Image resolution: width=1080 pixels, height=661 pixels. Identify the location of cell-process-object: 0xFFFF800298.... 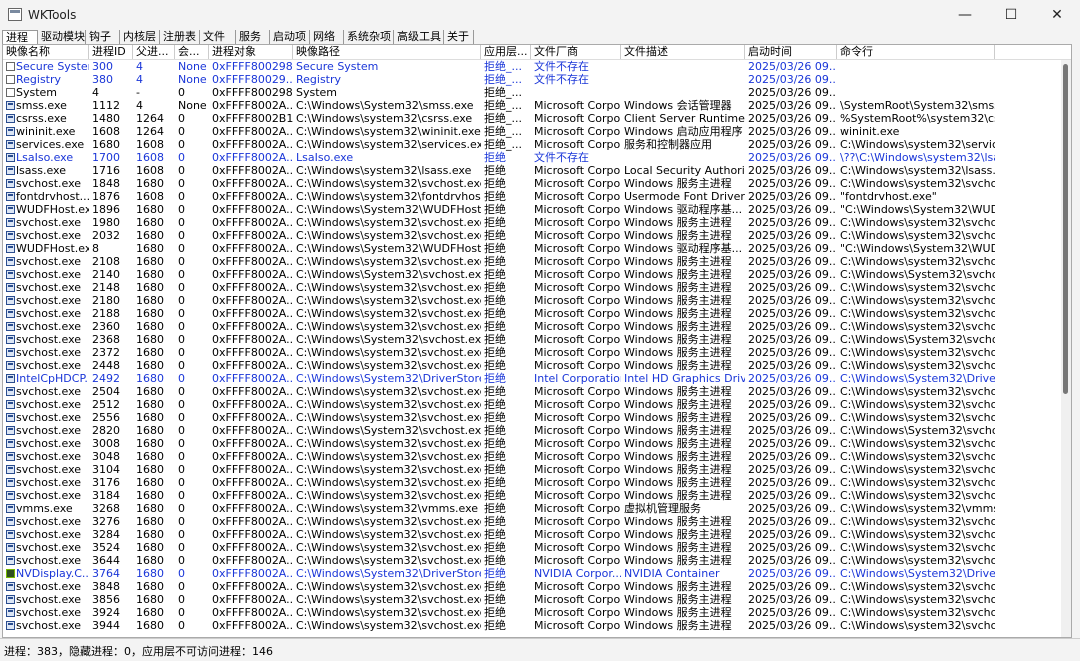
(252, 92).